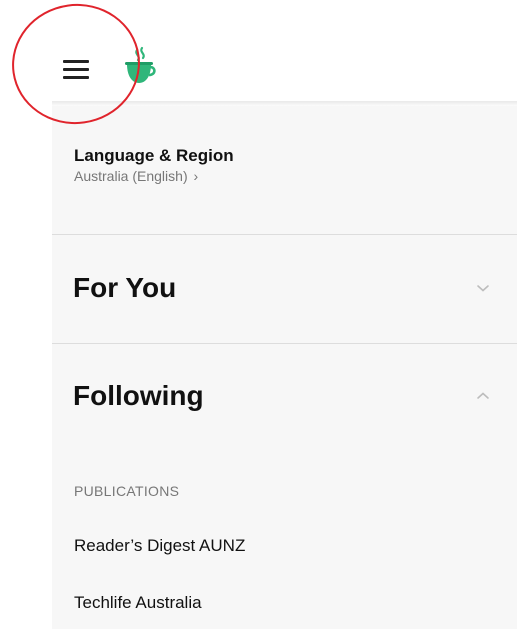  What do you see at coordinates (284, 399) in the screenshot?
I see `section-following: Following` at bounding box center [284, 399].